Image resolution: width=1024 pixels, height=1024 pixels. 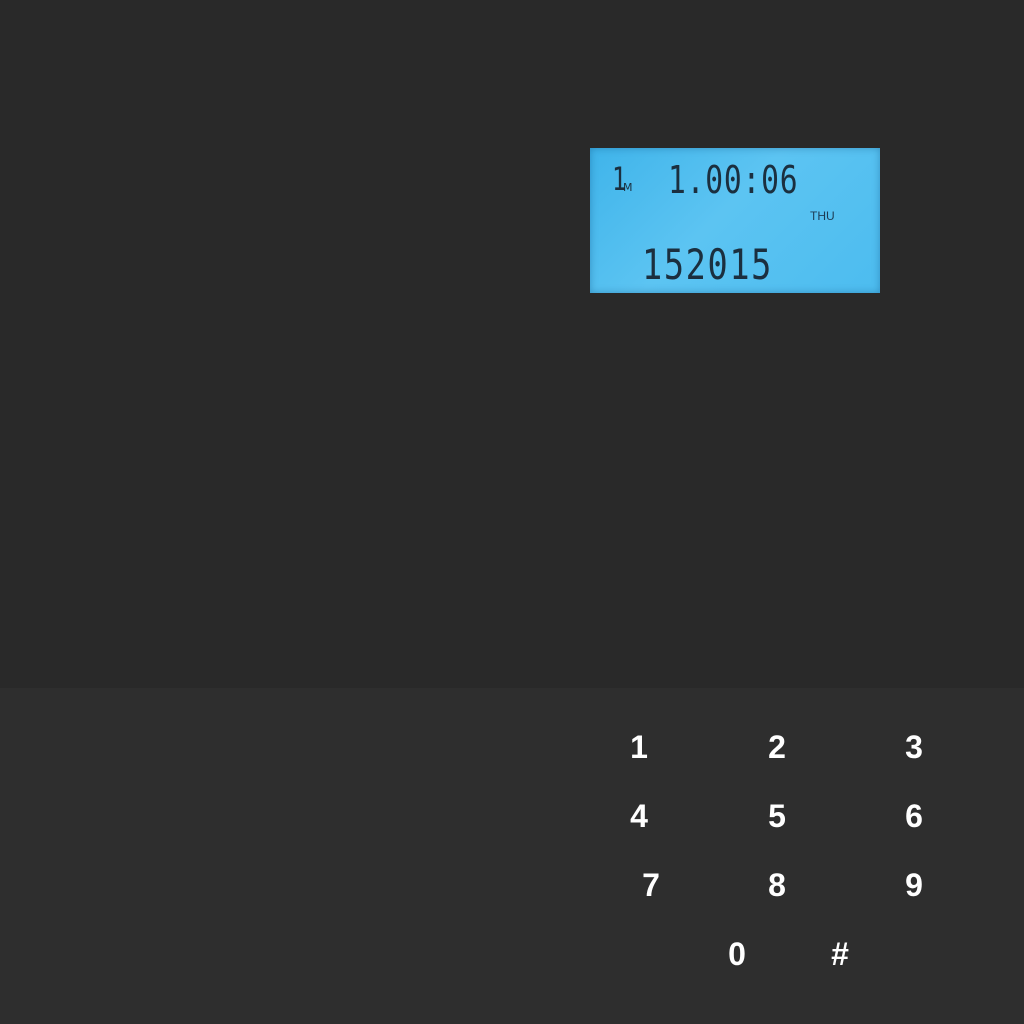 I want to click on key-4: 4, so click(x=639, y=816).